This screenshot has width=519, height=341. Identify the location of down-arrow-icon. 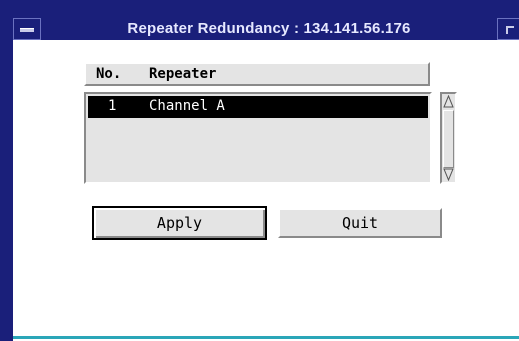
(448, 175).